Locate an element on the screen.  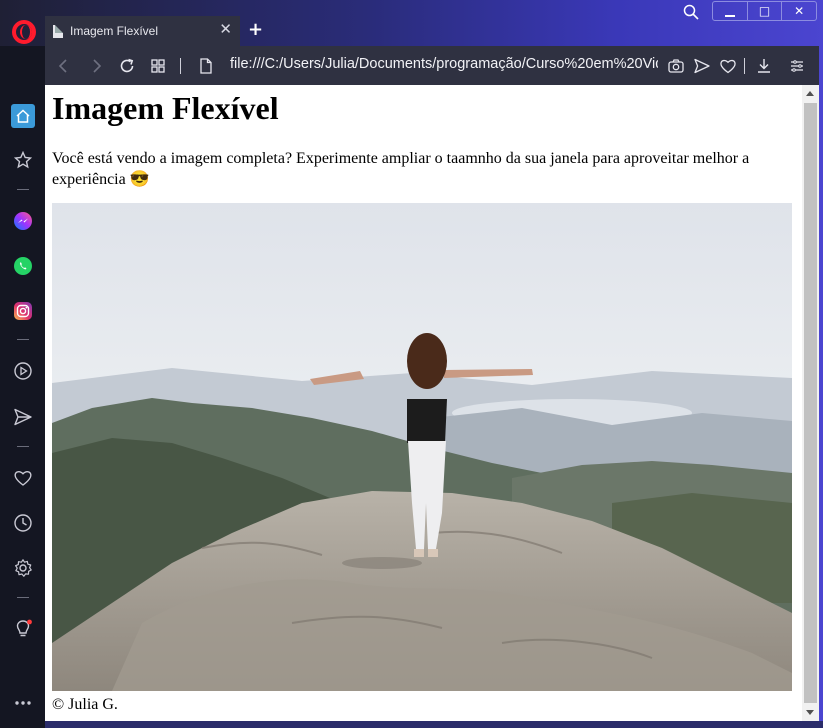
opera-logo-icon is located at coordinates (24, 32).